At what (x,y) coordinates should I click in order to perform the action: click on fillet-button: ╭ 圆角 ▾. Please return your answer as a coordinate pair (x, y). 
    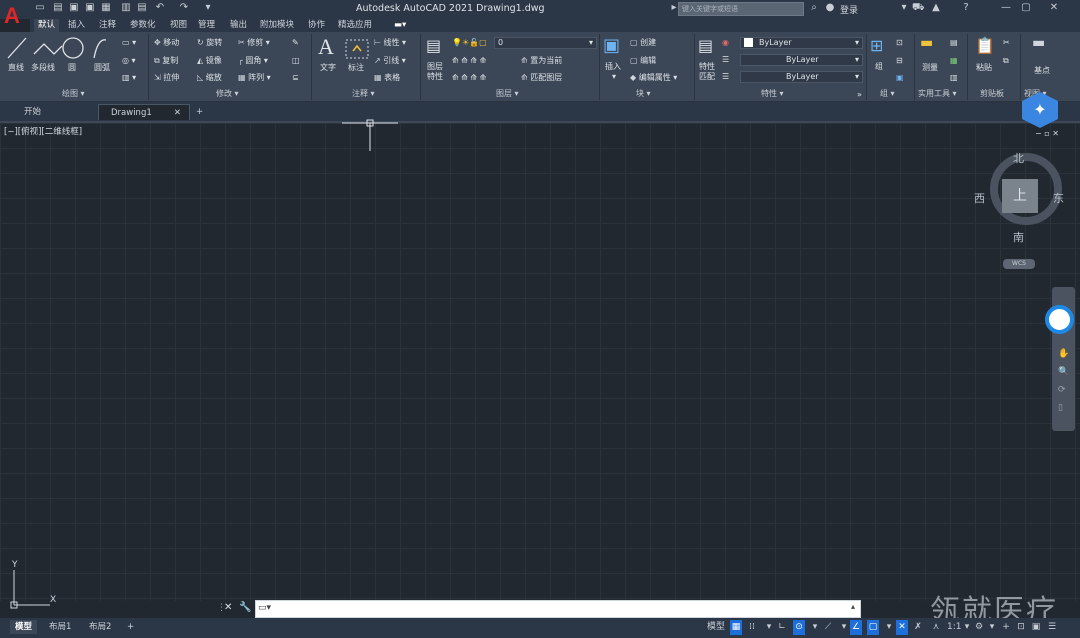
    Looking at the image, I should click on (253, 61).